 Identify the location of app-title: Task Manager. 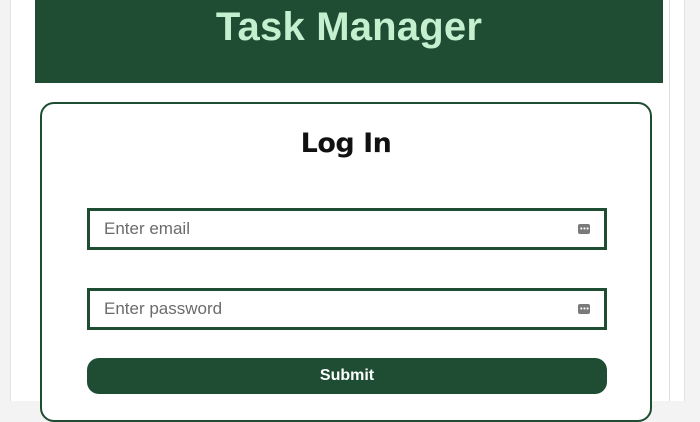
(349, 27).